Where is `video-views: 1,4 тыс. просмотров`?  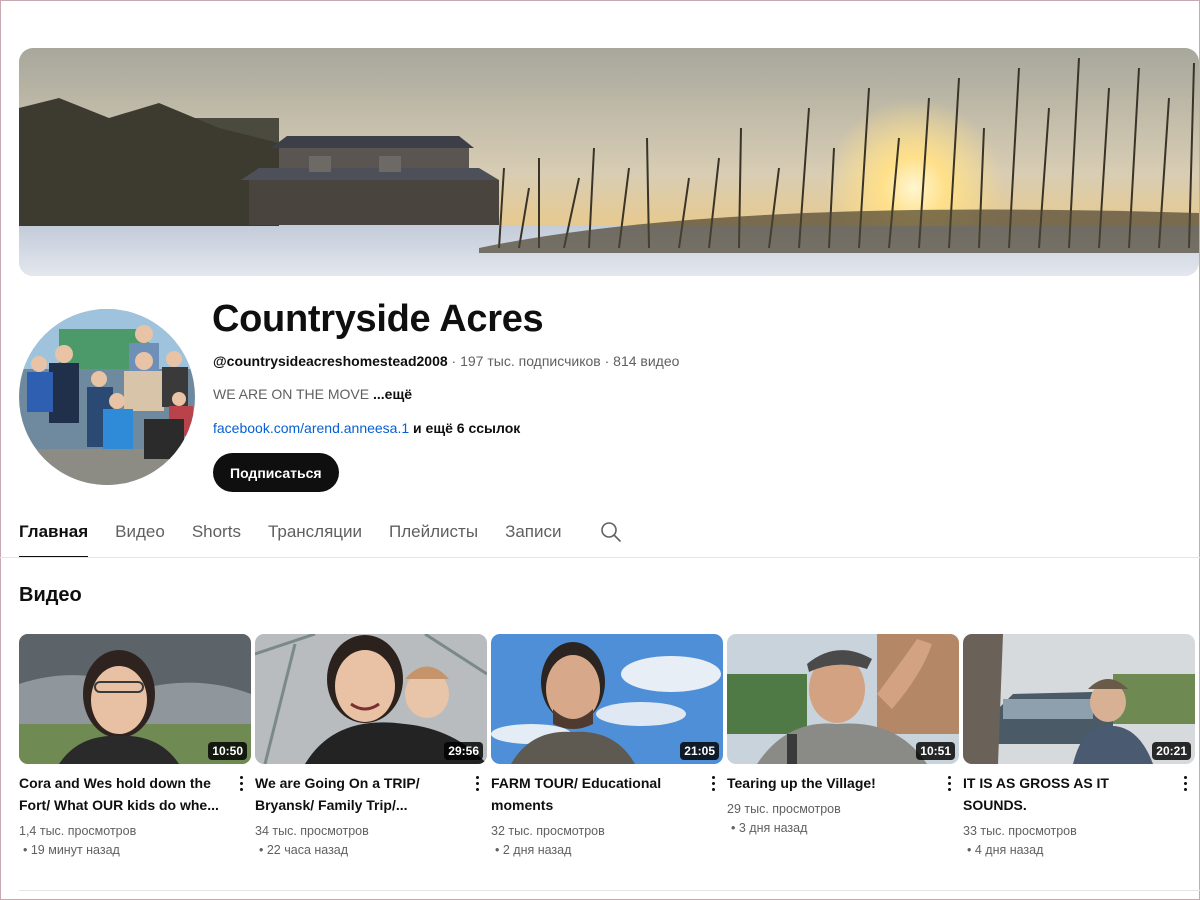
video-views: 1,4 тыс. просмотров is located at coordinates (78, 831).